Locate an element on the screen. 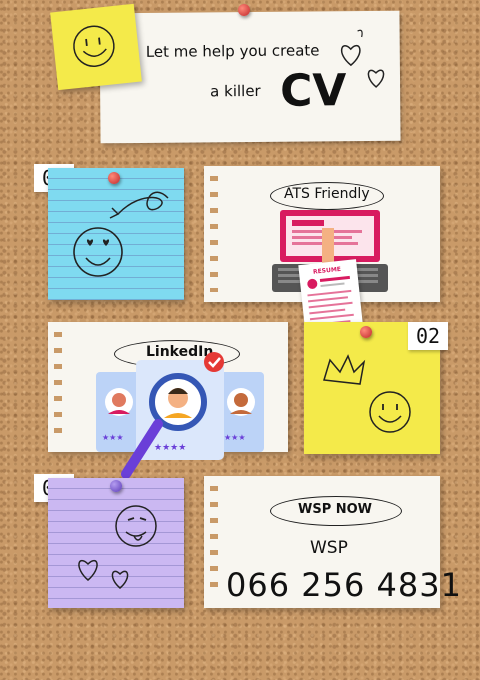 This screenshot has width=480, height=680. ats-label: ATS Friendly is located at coordinates (327, 194).